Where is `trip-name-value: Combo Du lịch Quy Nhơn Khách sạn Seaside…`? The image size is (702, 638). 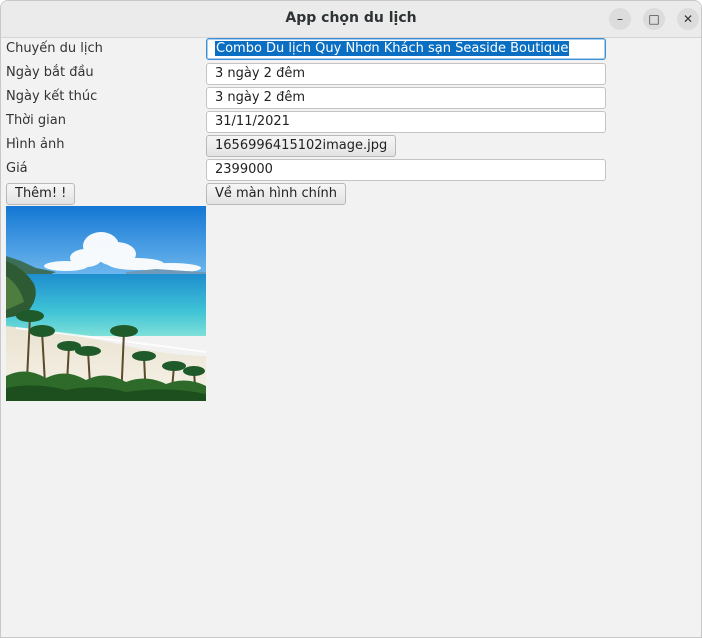 trip-name-value: Combo Du lịch Quy Nhơn Khách sạn Seaside… is located at coordinates (392, 48).